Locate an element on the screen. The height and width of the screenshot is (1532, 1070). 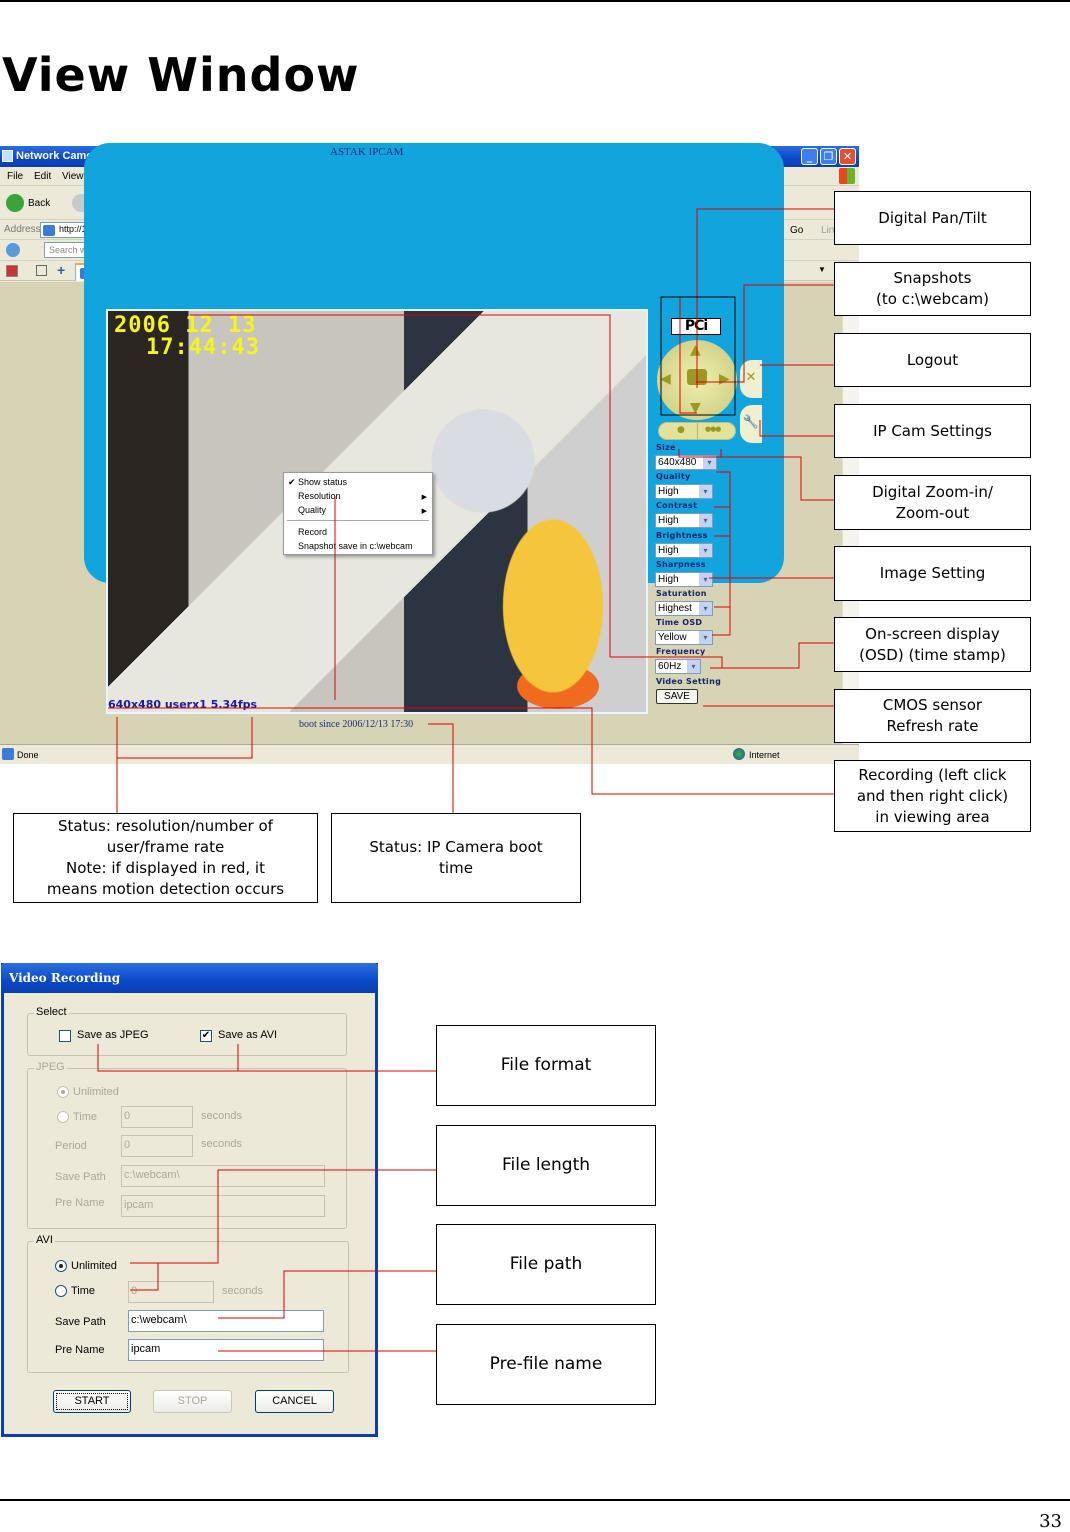
pan-right-icon: ▶ is located at coordinates (724, 379).